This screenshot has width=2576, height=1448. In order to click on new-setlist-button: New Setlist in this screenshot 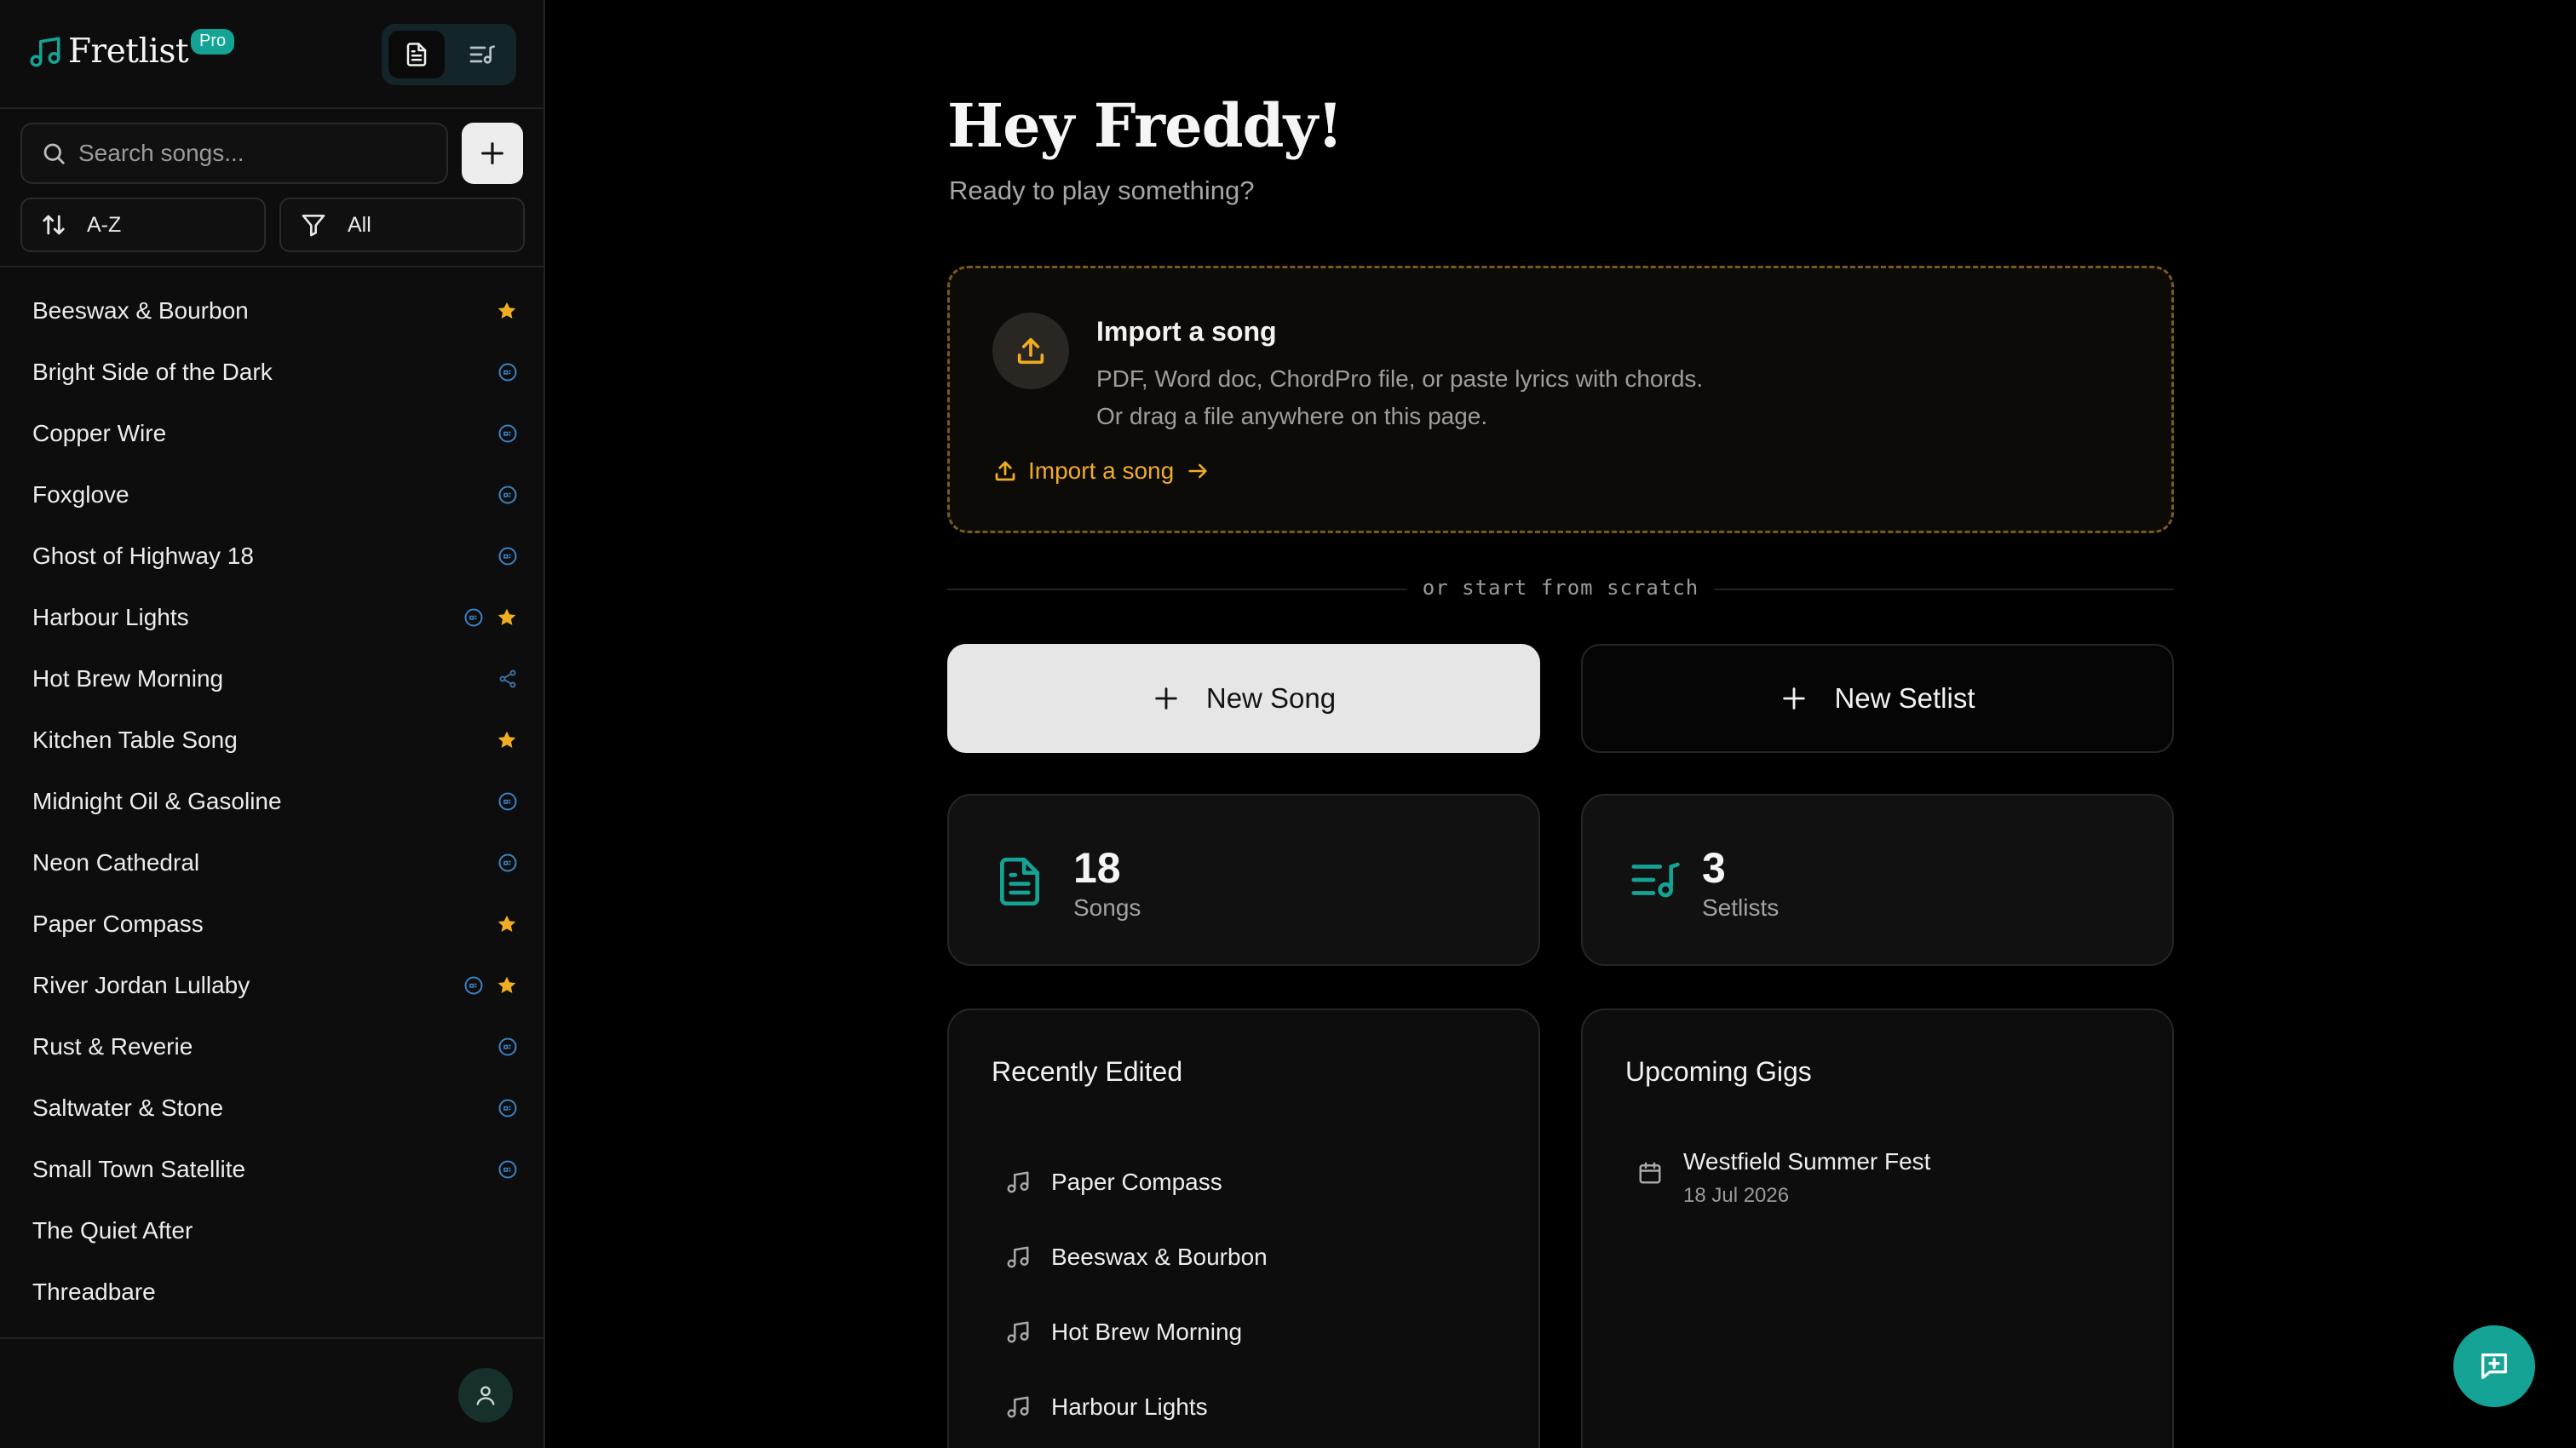, I will do `click(1878, 699)`.